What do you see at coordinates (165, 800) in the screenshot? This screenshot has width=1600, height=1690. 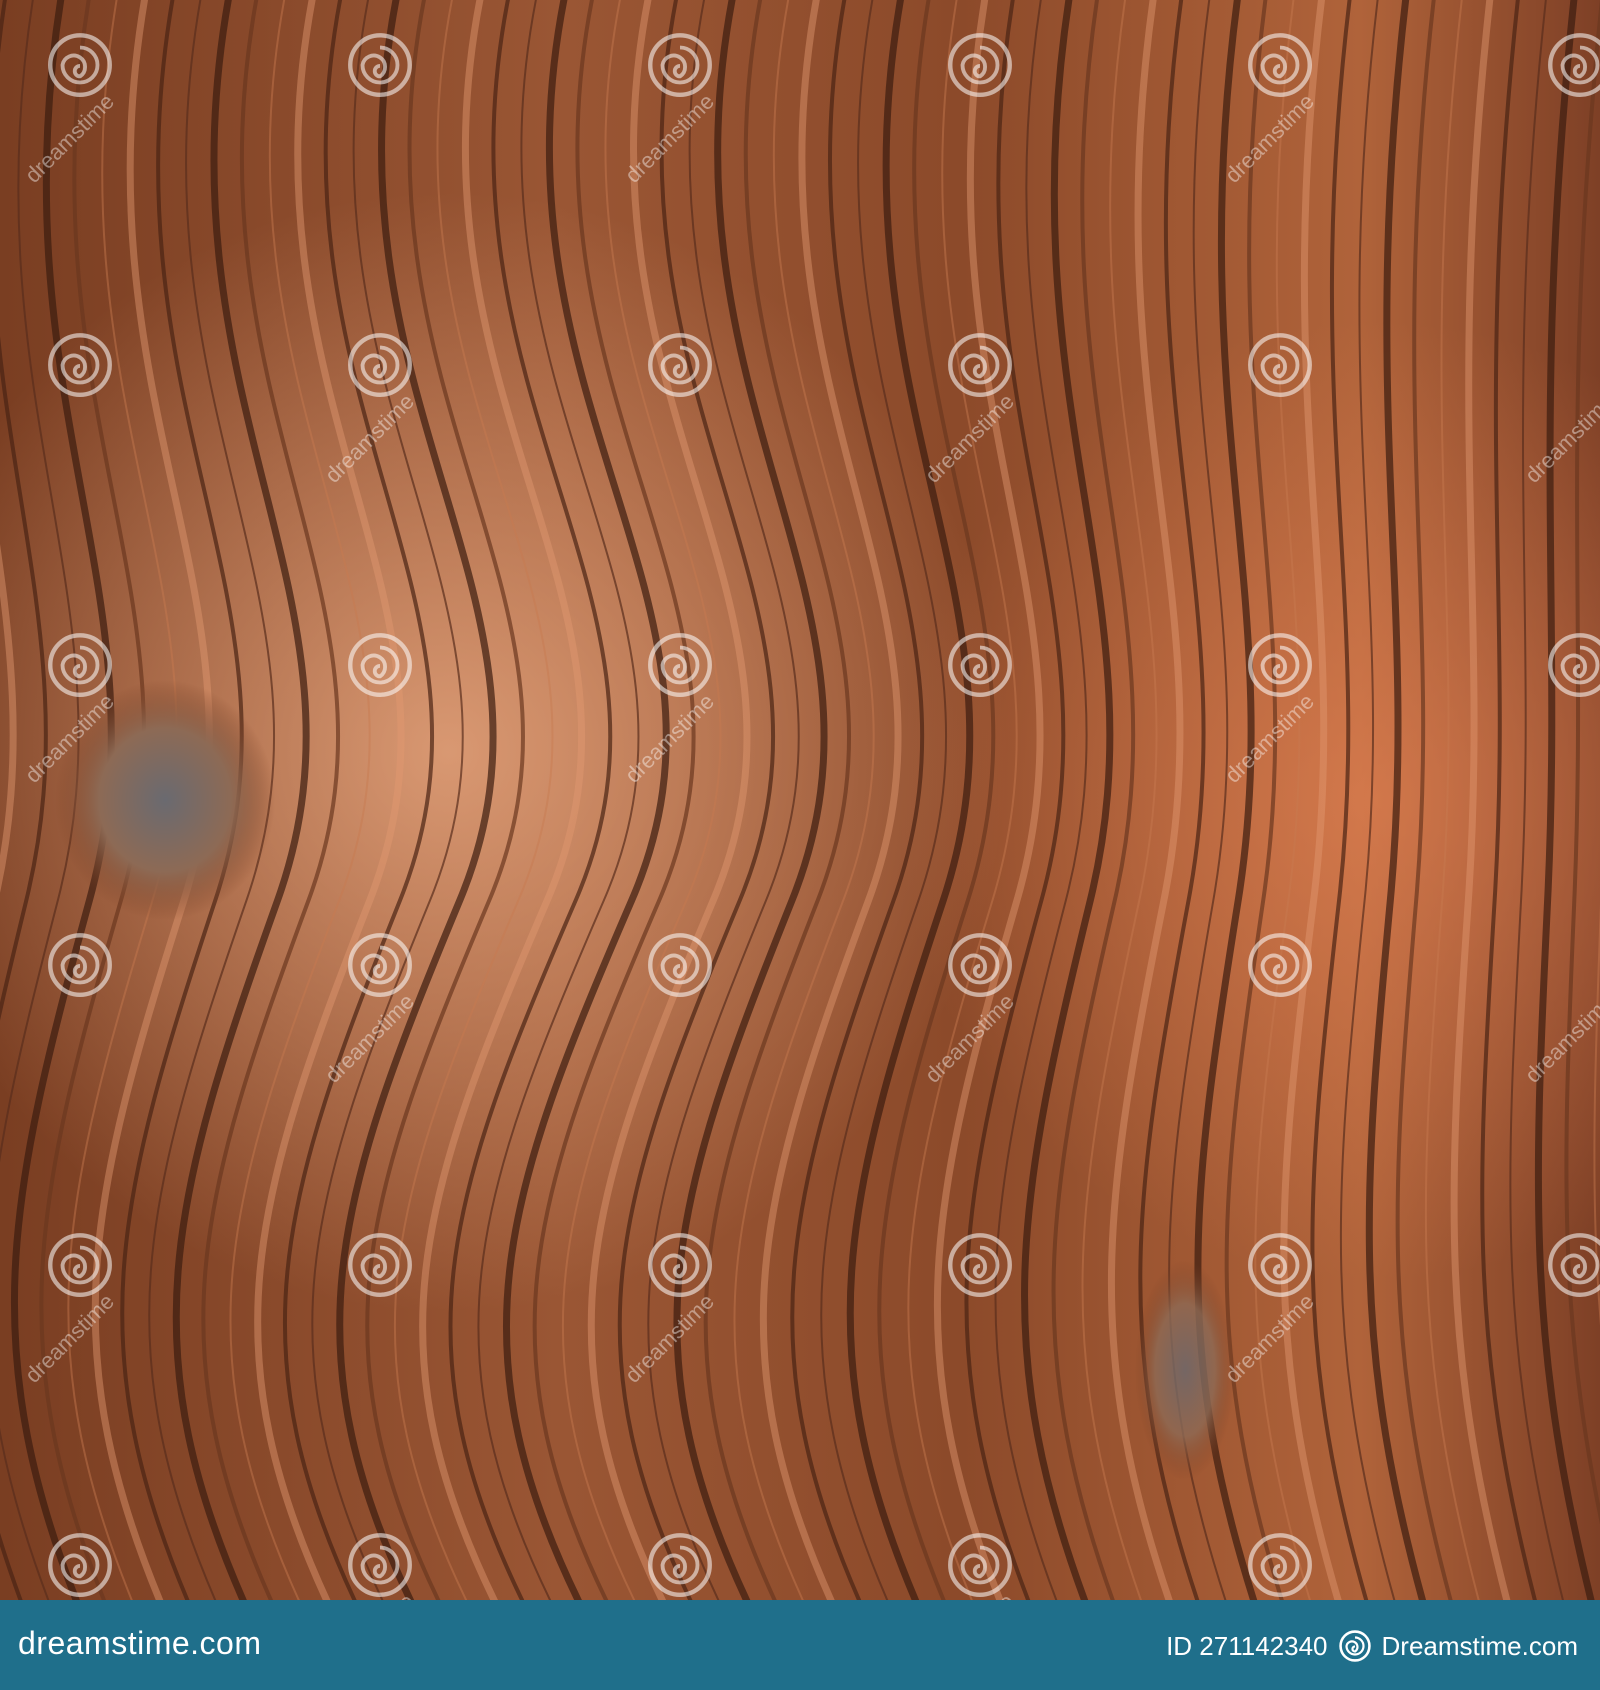 I see `wood-knot` at bounding box center [165, 800].